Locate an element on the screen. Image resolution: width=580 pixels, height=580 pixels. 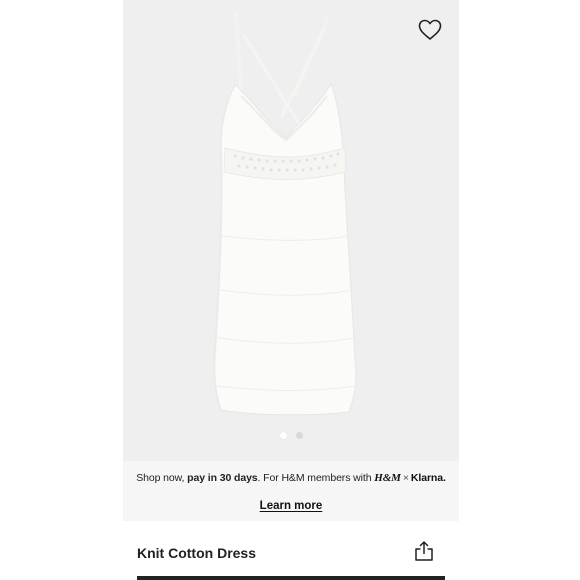
hm-logo: H&M is located at coordinates (387, 478).